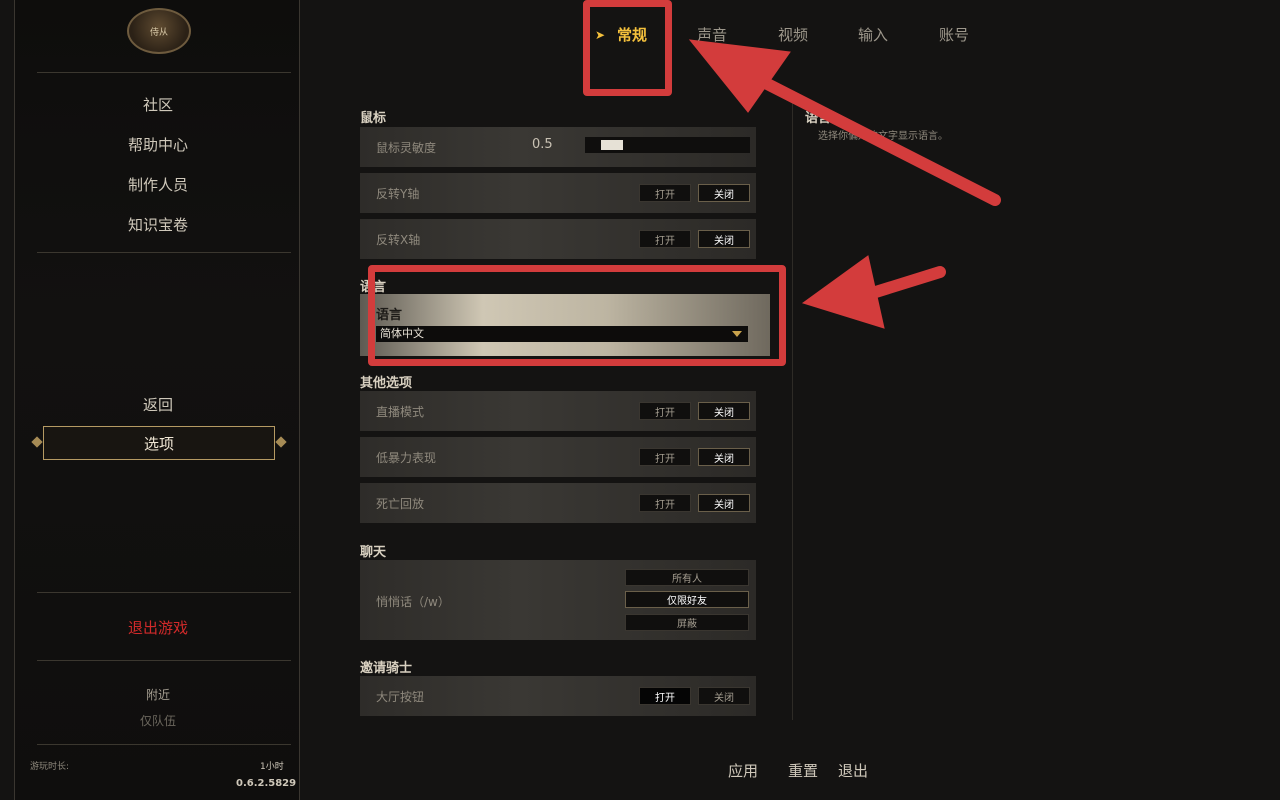 Image resolution: width=1280 pixels, height=800 pixels. I want to click on annotation-arrows, so click(844, 184).